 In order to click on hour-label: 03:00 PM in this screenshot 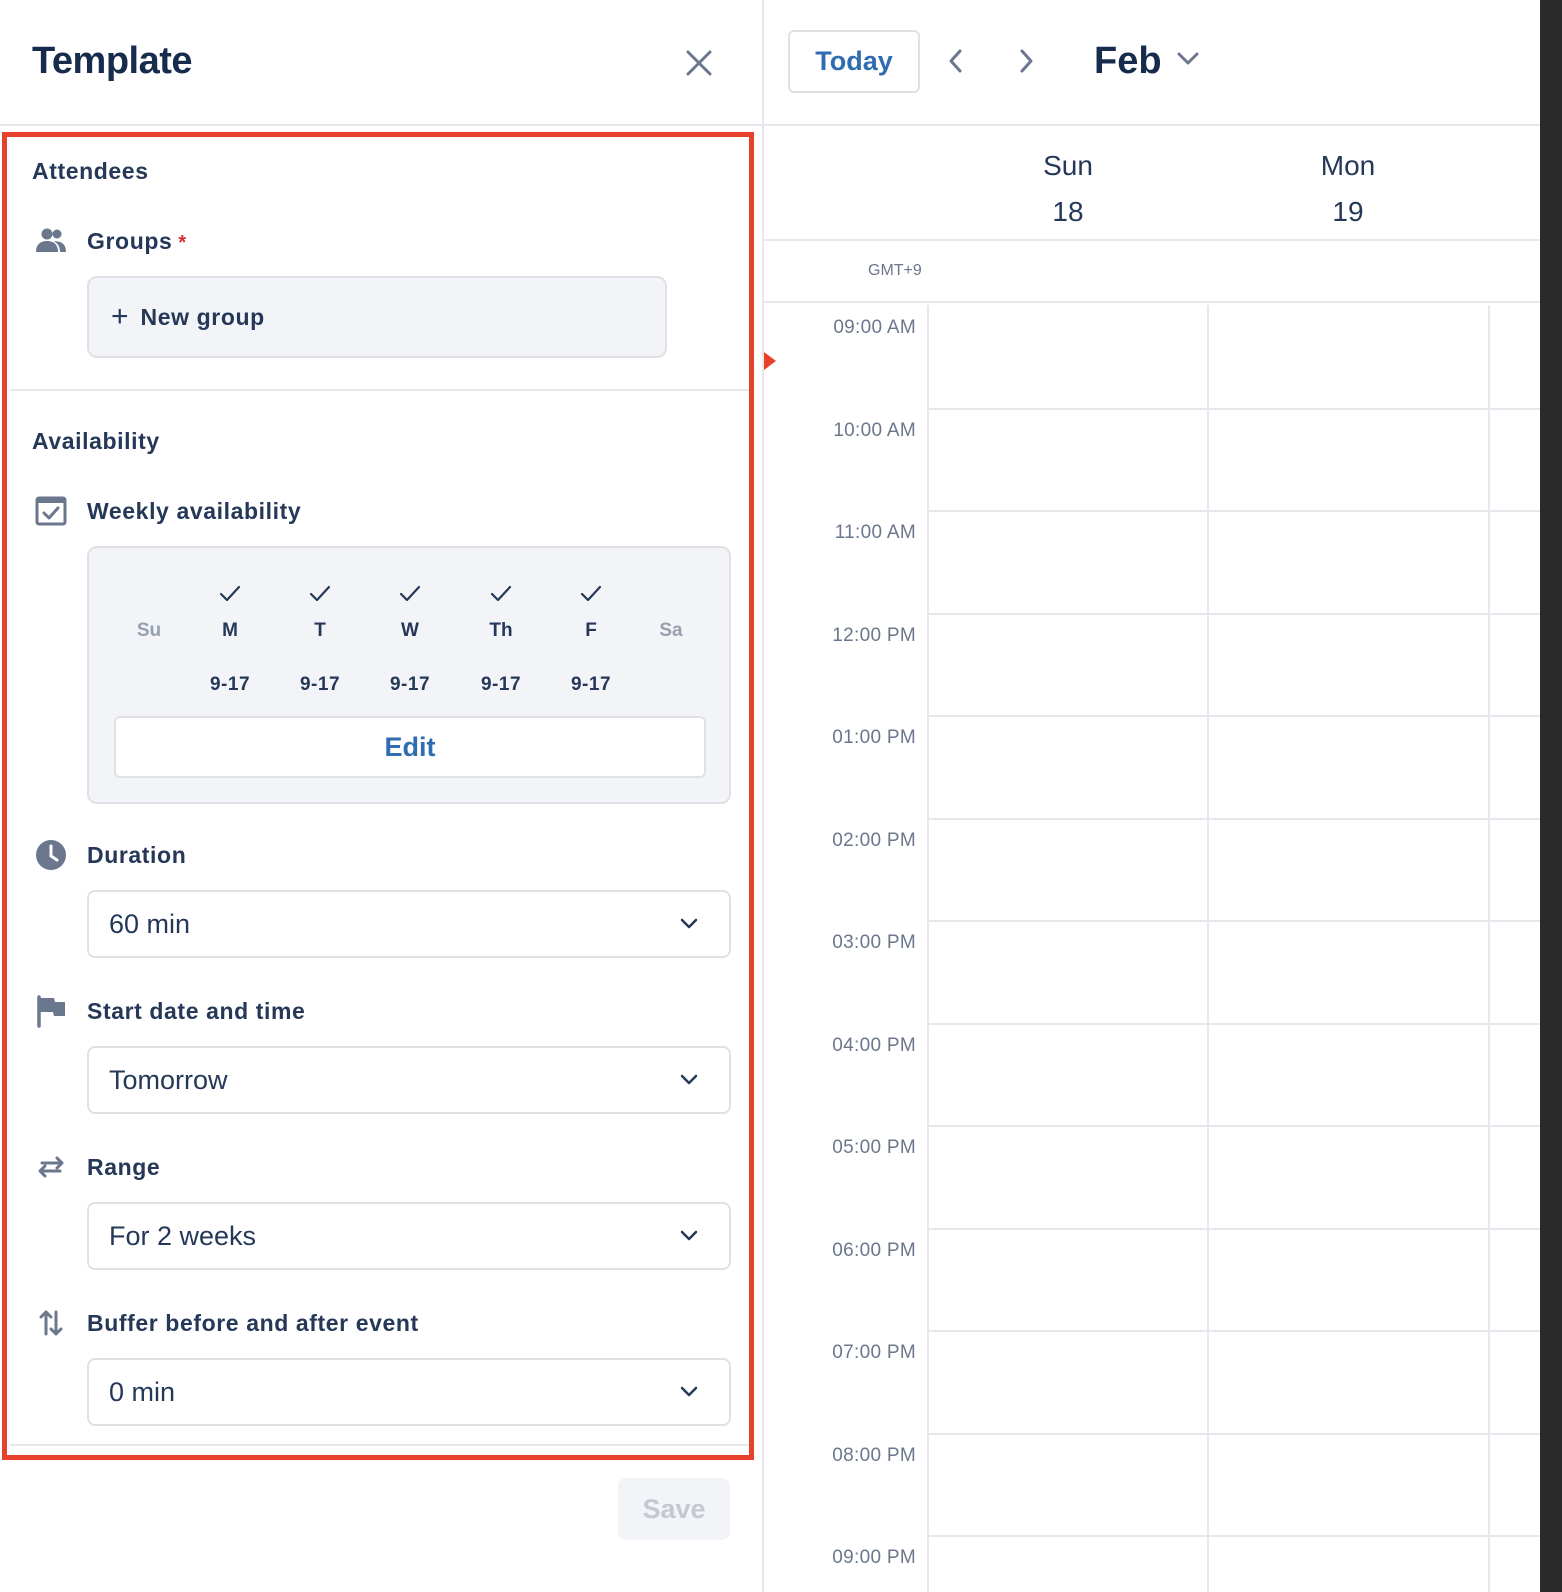, I will do `click(874, 942)`.